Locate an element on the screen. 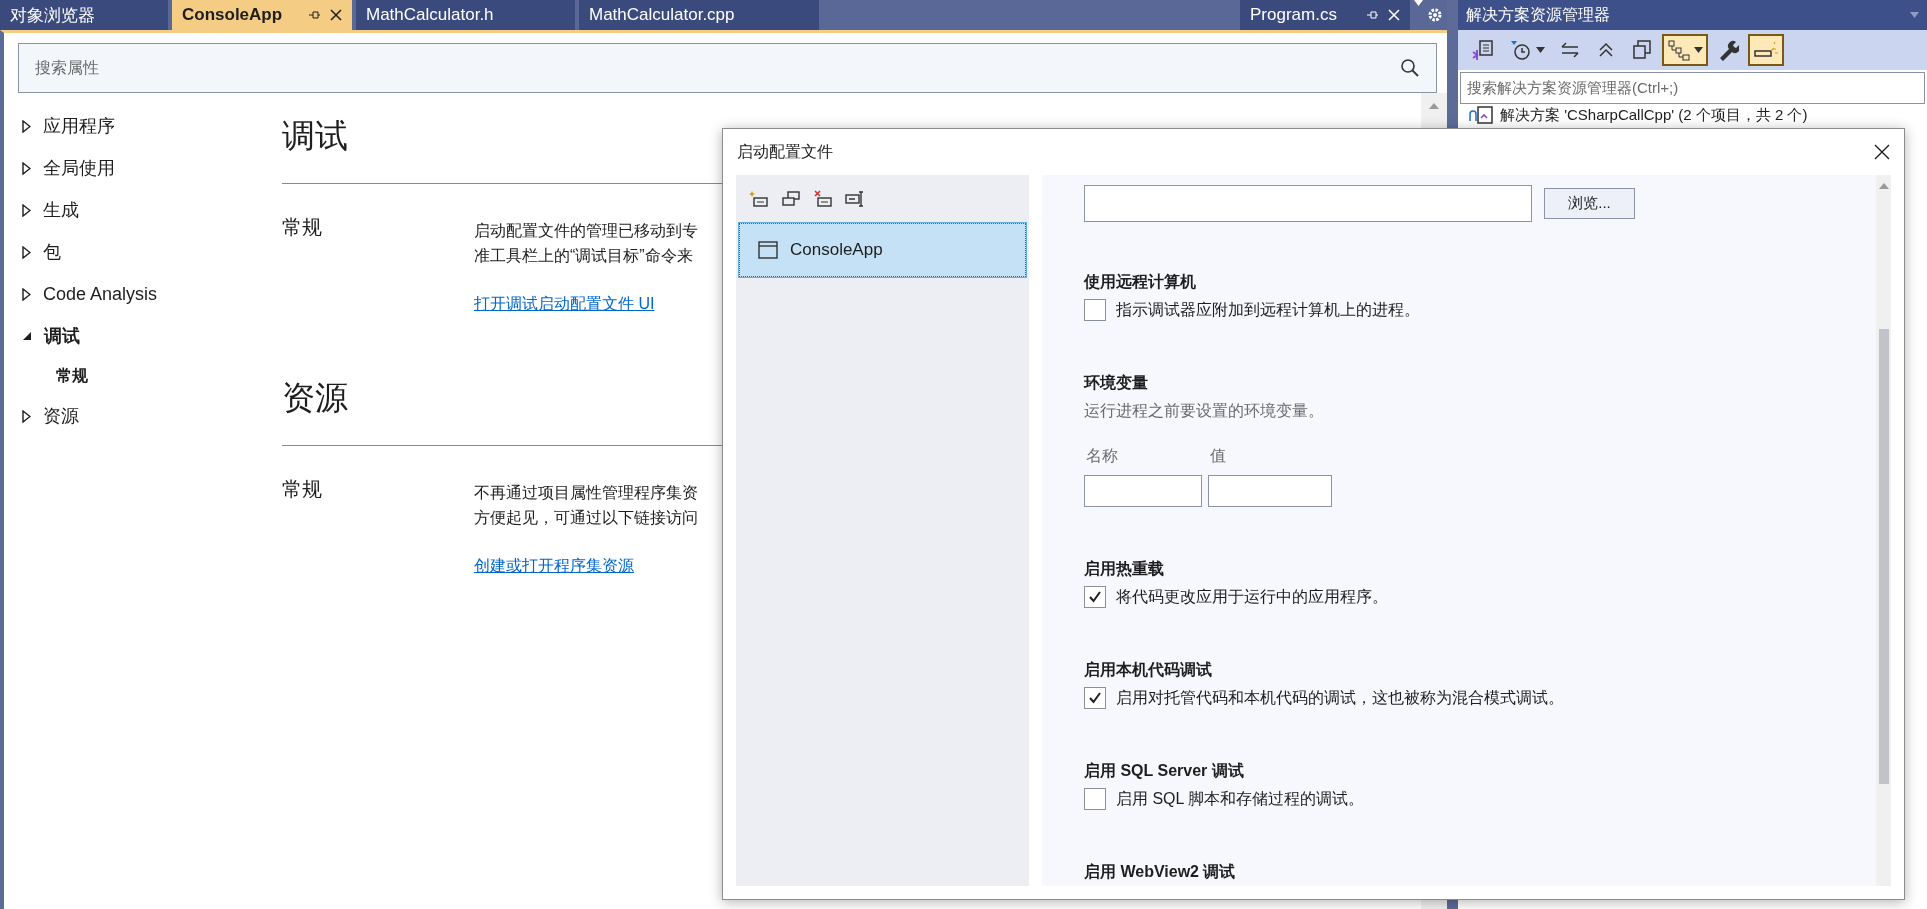 The image size is (1927, 909). description-line: 启动配置文件的管理已移动到专 is located at coordinates (586, 231).